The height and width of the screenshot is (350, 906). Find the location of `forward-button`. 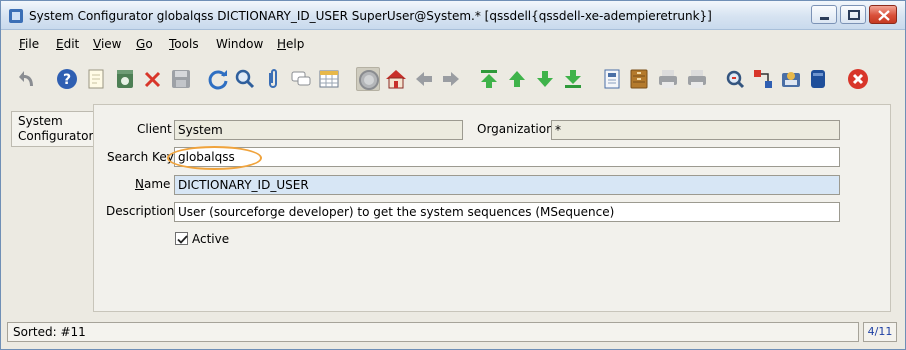

forward-button is located at coordinates (451, 79).